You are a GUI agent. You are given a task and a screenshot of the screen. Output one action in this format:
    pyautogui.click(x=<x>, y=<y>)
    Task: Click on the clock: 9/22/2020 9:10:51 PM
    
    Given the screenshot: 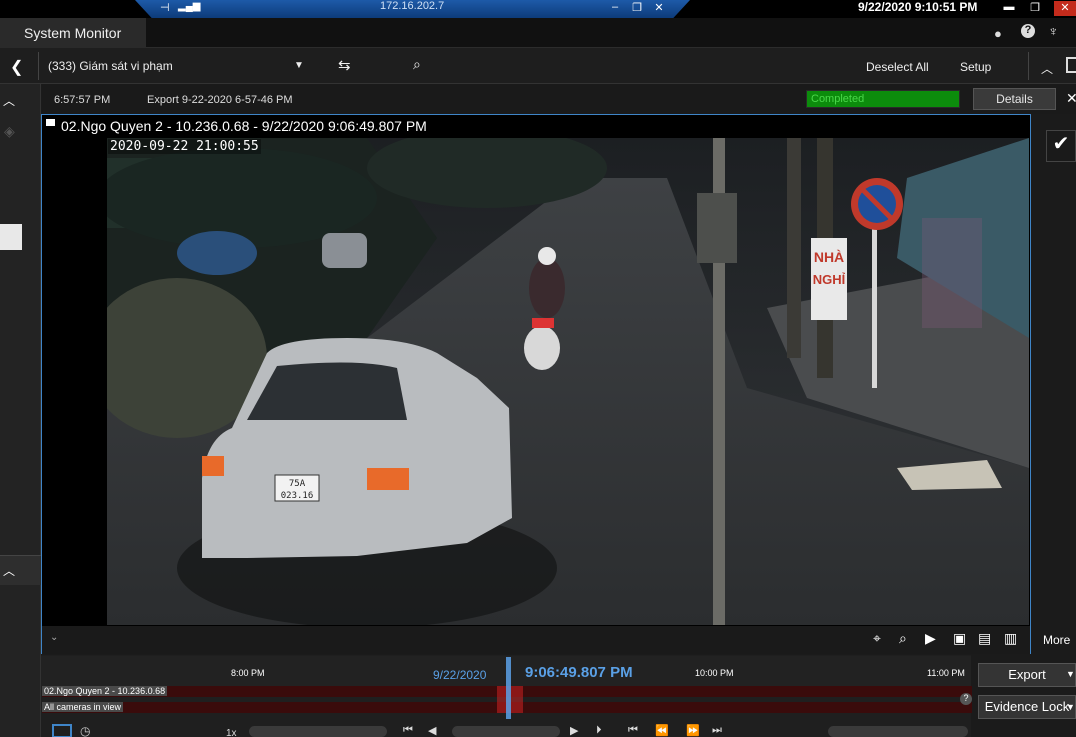 What is the action you would take?
    pyautogui.click(x=918, y=7)
    